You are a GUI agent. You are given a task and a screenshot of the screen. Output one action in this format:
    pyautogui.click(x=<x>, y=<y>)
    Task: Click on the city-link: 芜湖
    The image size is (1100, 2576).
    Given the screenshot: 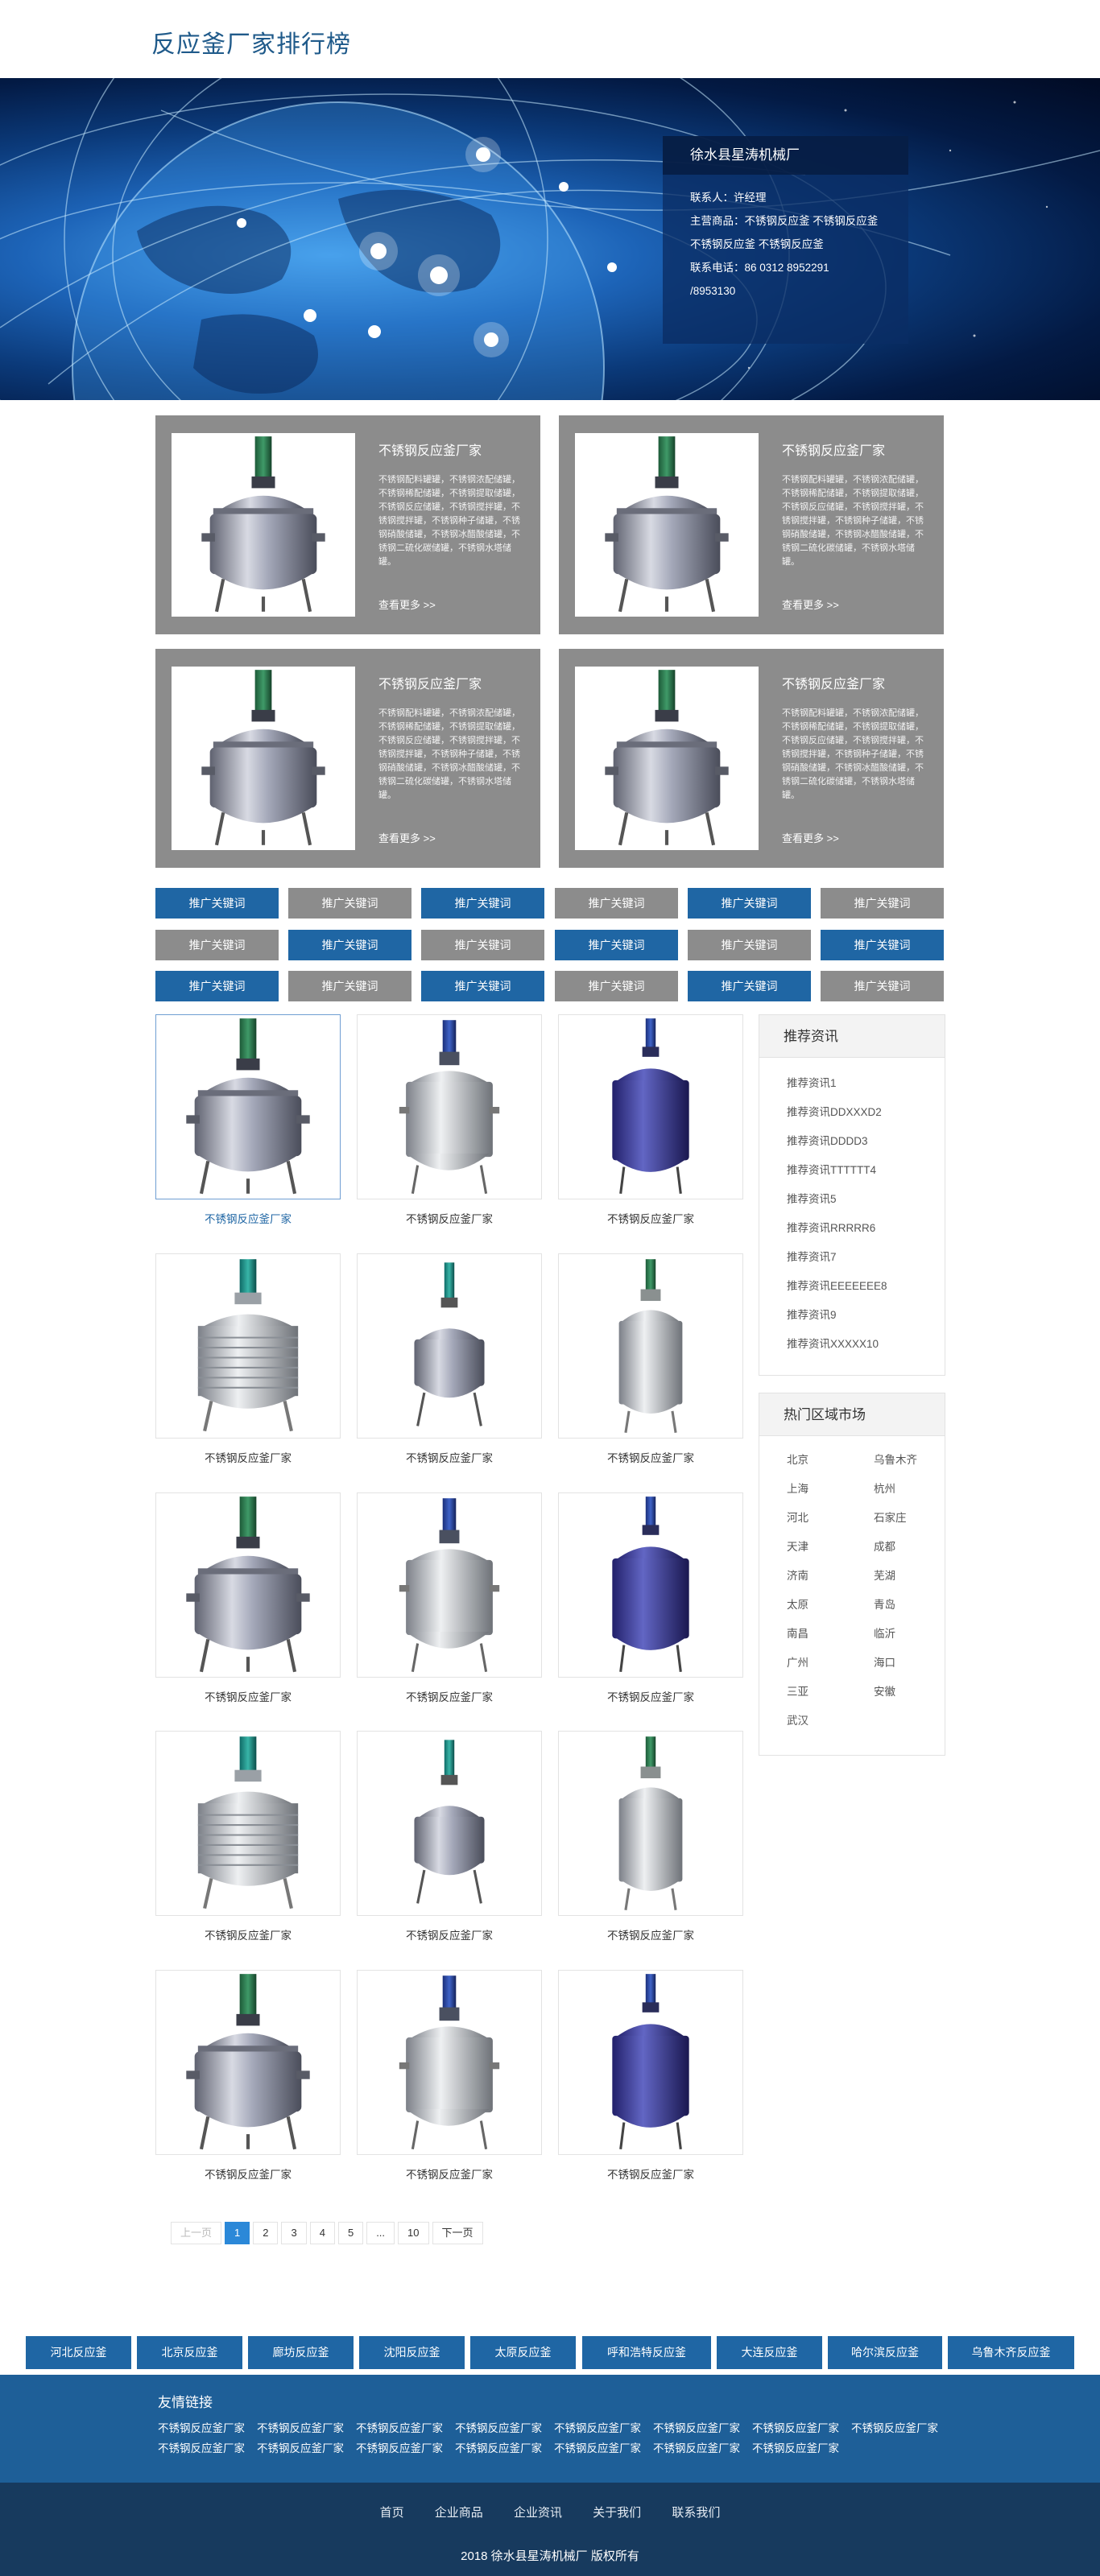 What is the action you would take?
    pyautogui.click(x=910, y=1576)
    